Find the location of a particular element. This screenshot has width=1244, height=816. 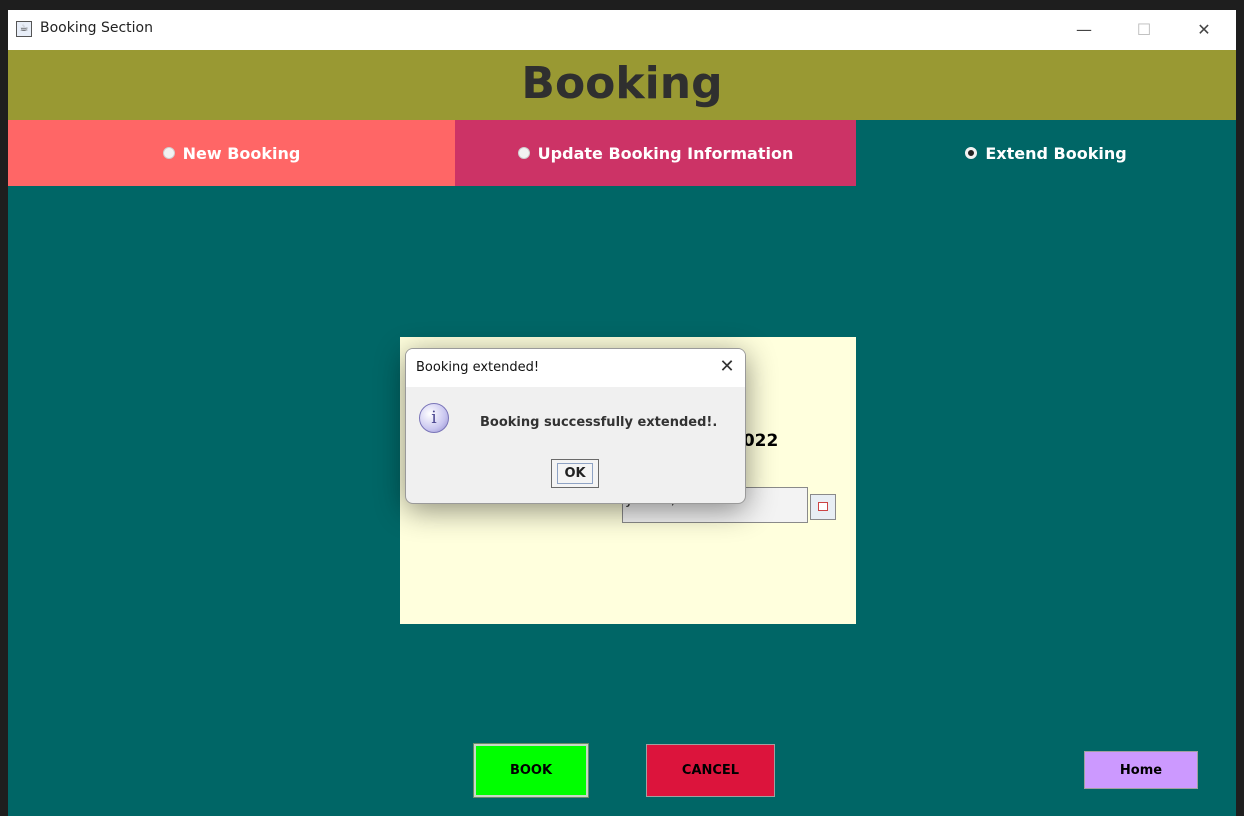

window-titlebar: ☕ Booking Section — ☐ ✕ is located at coordinates (622, 30).